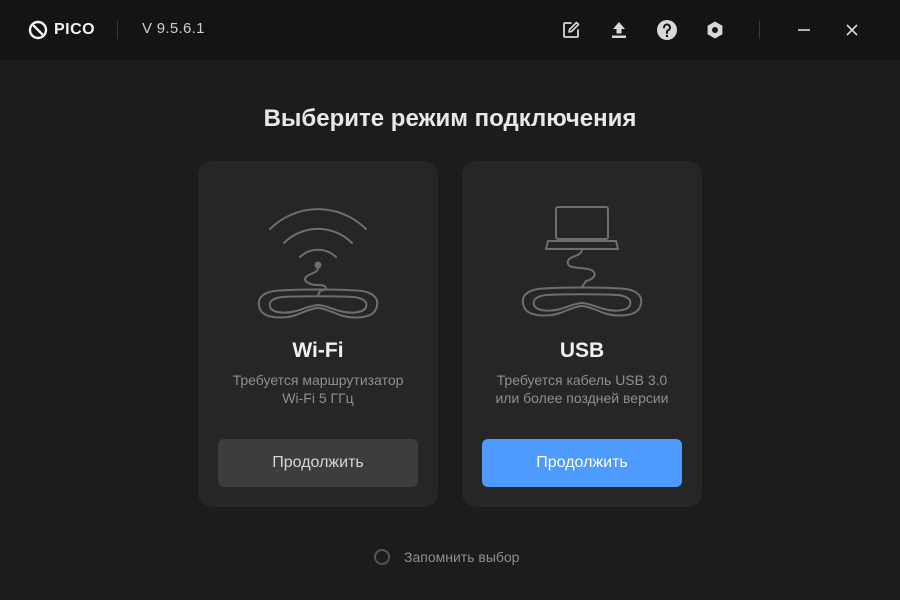 Image resolution: width=900 pixels, height=600 pixels. Describe the element at coordinates (75, 29) in the screenshot. I see `brand-name: PICO` at that location.